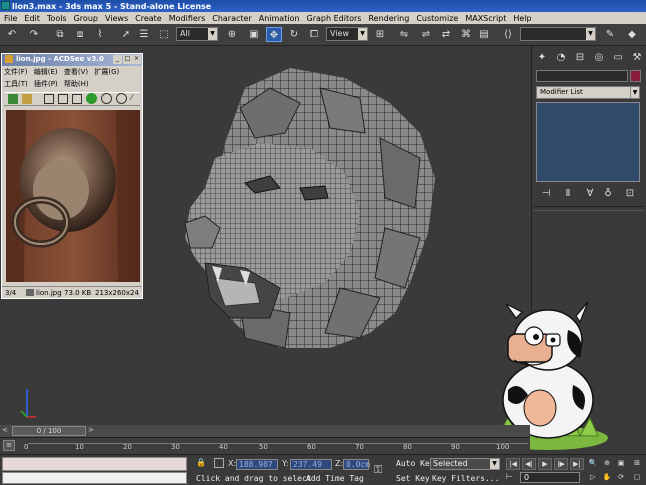 The image size is (646, 485). I want to click on menu-character: Character, so click(232, 18).